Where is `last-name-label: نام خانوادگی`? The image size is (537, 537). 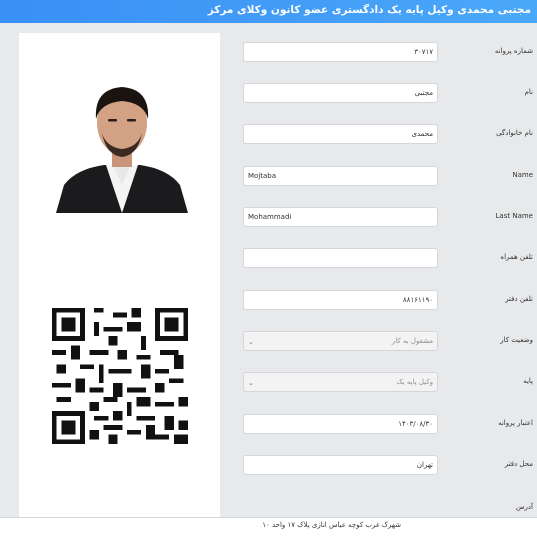 last-name-label: نام خانوادگی is located at coordinates (514, 133).